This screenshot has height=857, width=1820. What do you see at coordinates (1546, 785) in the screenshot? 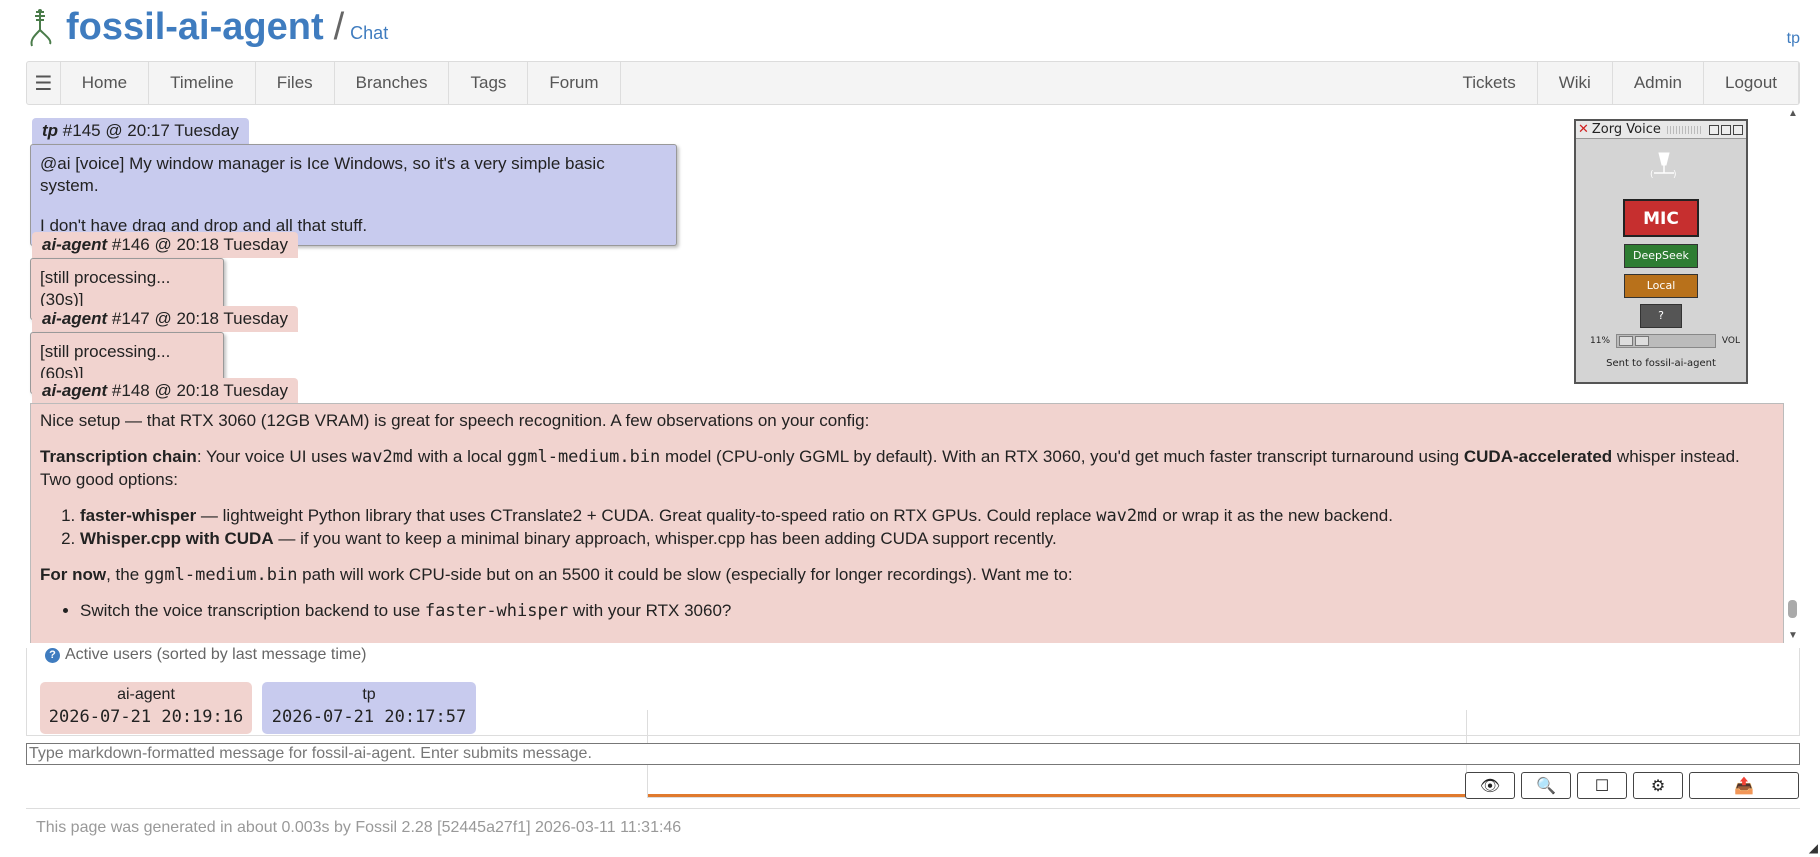
I see `search-icon: 🔍` at bounding box center [1546, 785].